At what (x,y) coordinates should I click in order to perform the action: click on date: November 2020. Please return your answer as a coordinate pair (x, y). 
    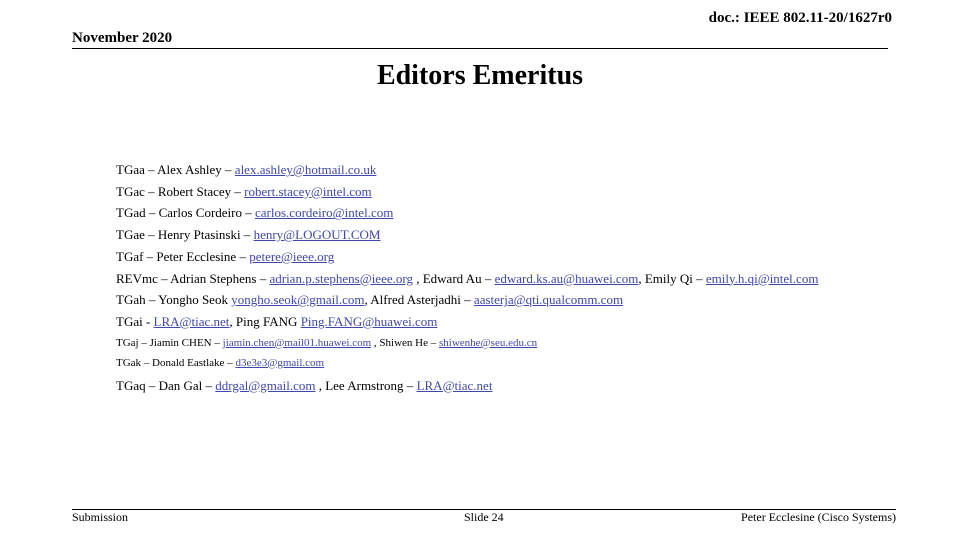
    Looking at the image, I should click on (122, 38).